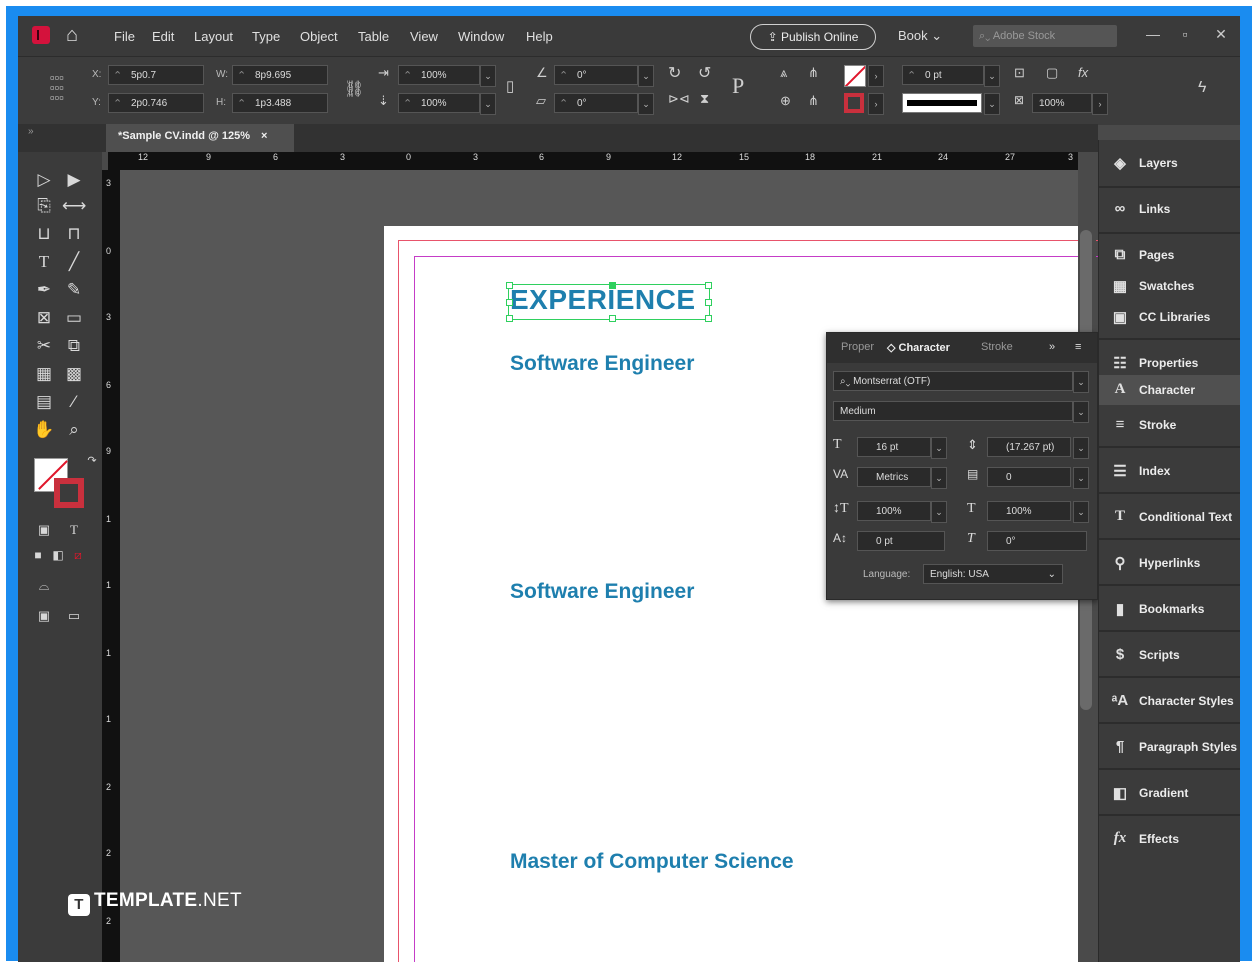  What do you see at coordinates (57, 87) in the screenshot?
I see `reference-point-icon: ▫▫▫ ▫▫▫ ▫▫▫` at bounding box center [57, 87].